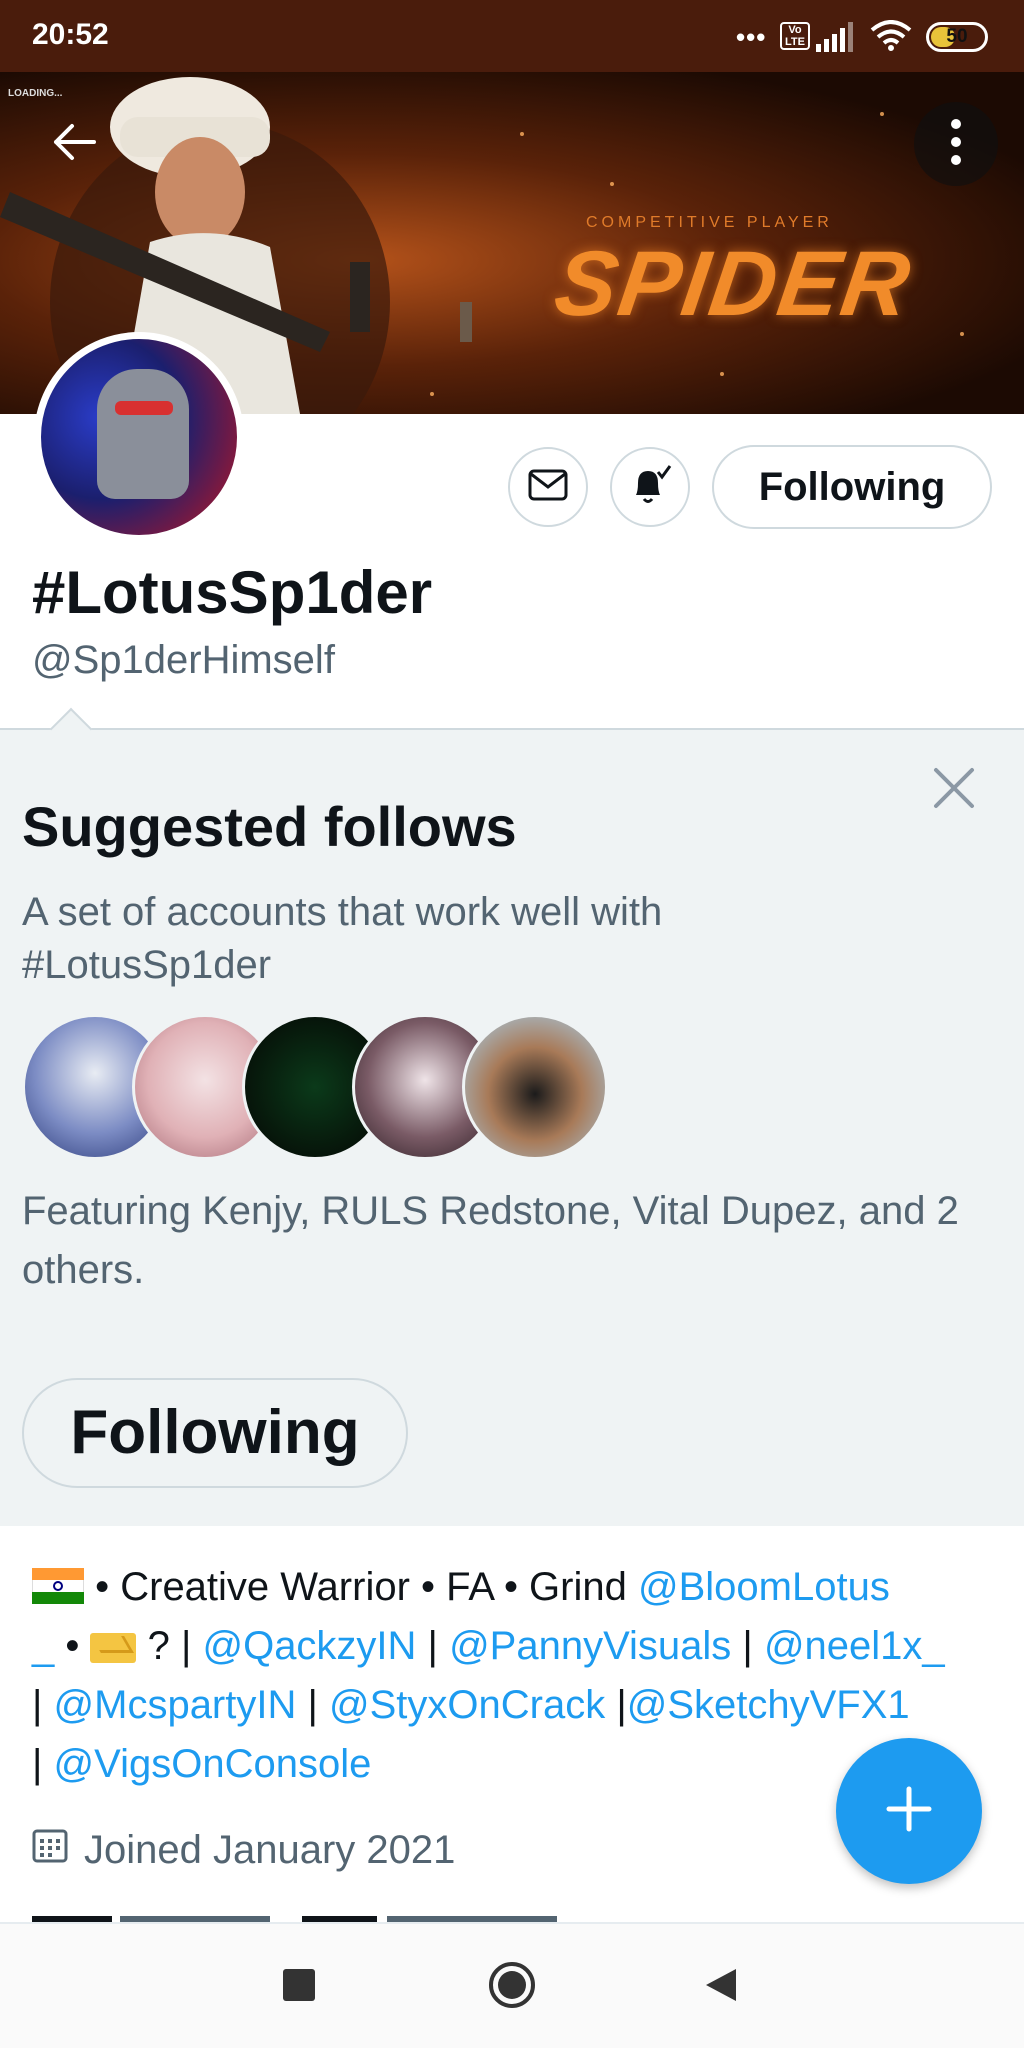 This screenshot has width=1024, height=2048. I want to click on volte-badge: Vo LTE, so click(795, 36).